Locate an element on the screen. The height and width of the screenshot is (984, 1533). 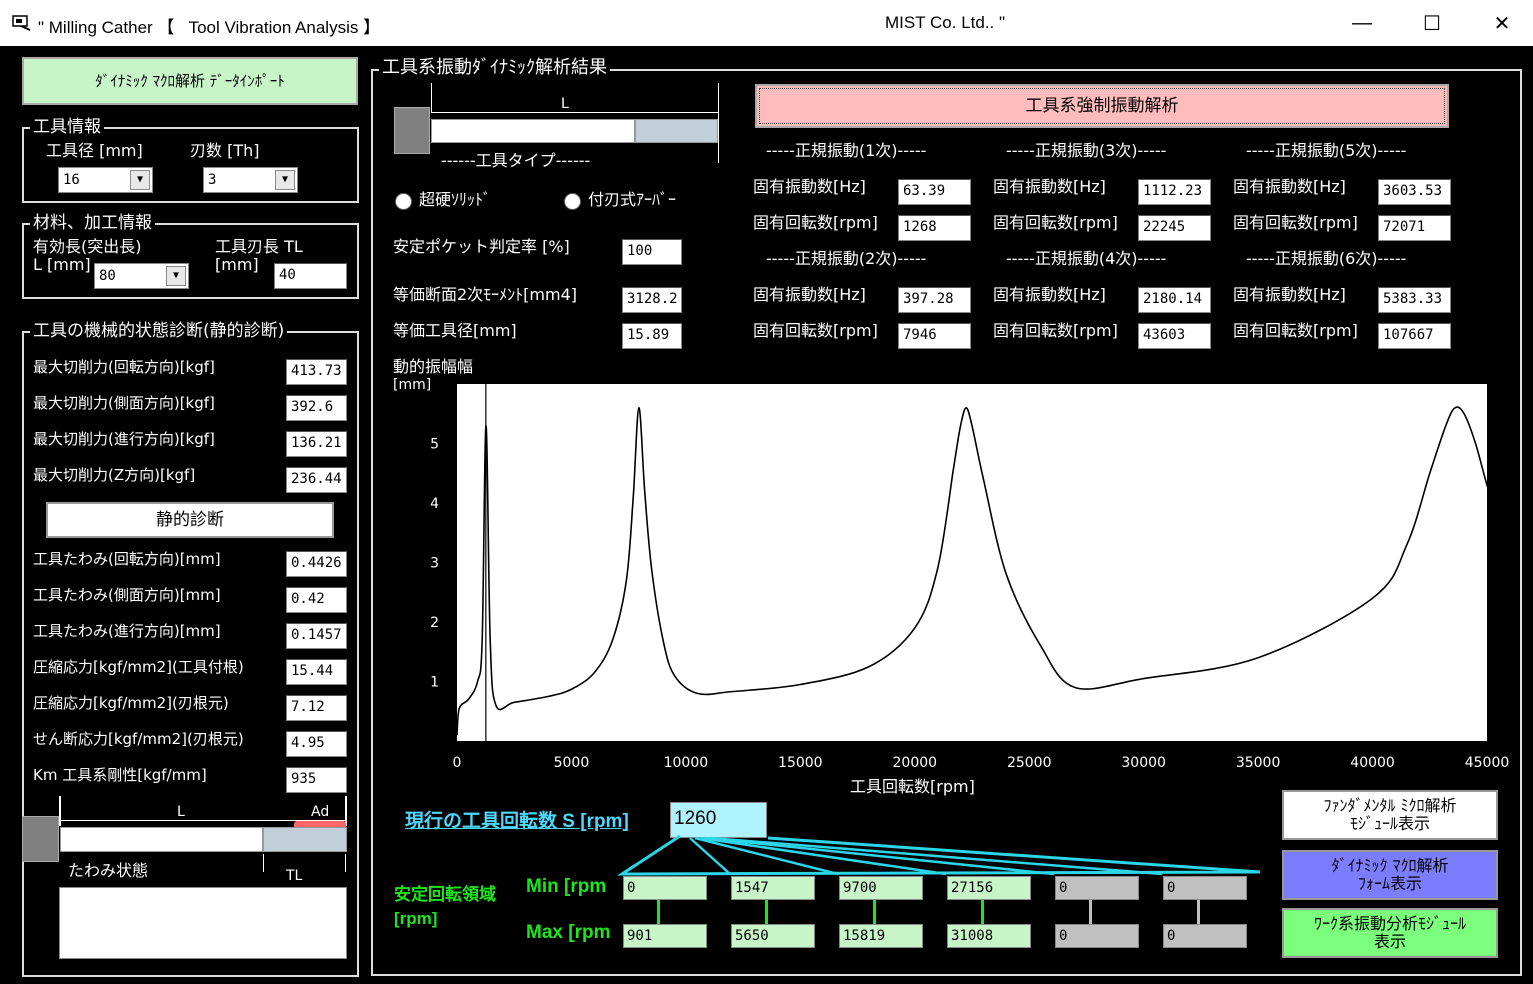
radio-arbor is located at coordinates (572, 201).